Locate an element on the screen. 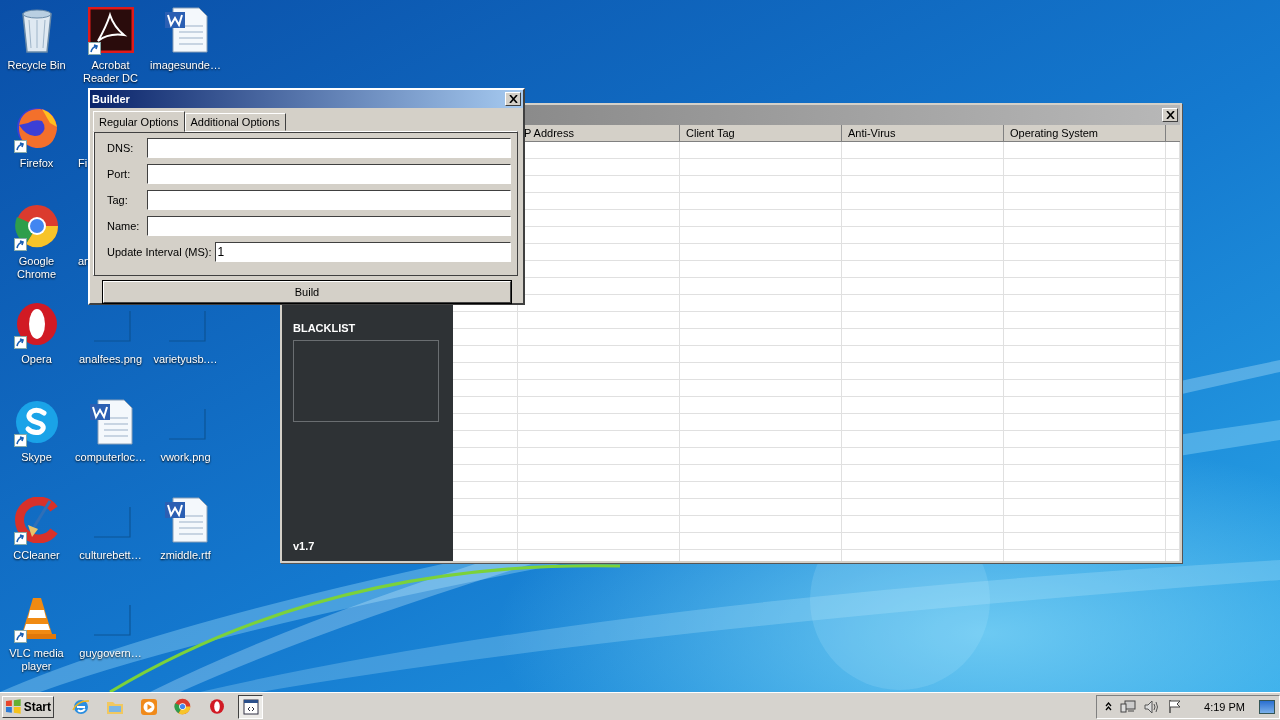 The height and width of the screenshot is (720, 1280). app-window-icon is located at coordinates (250, 706).